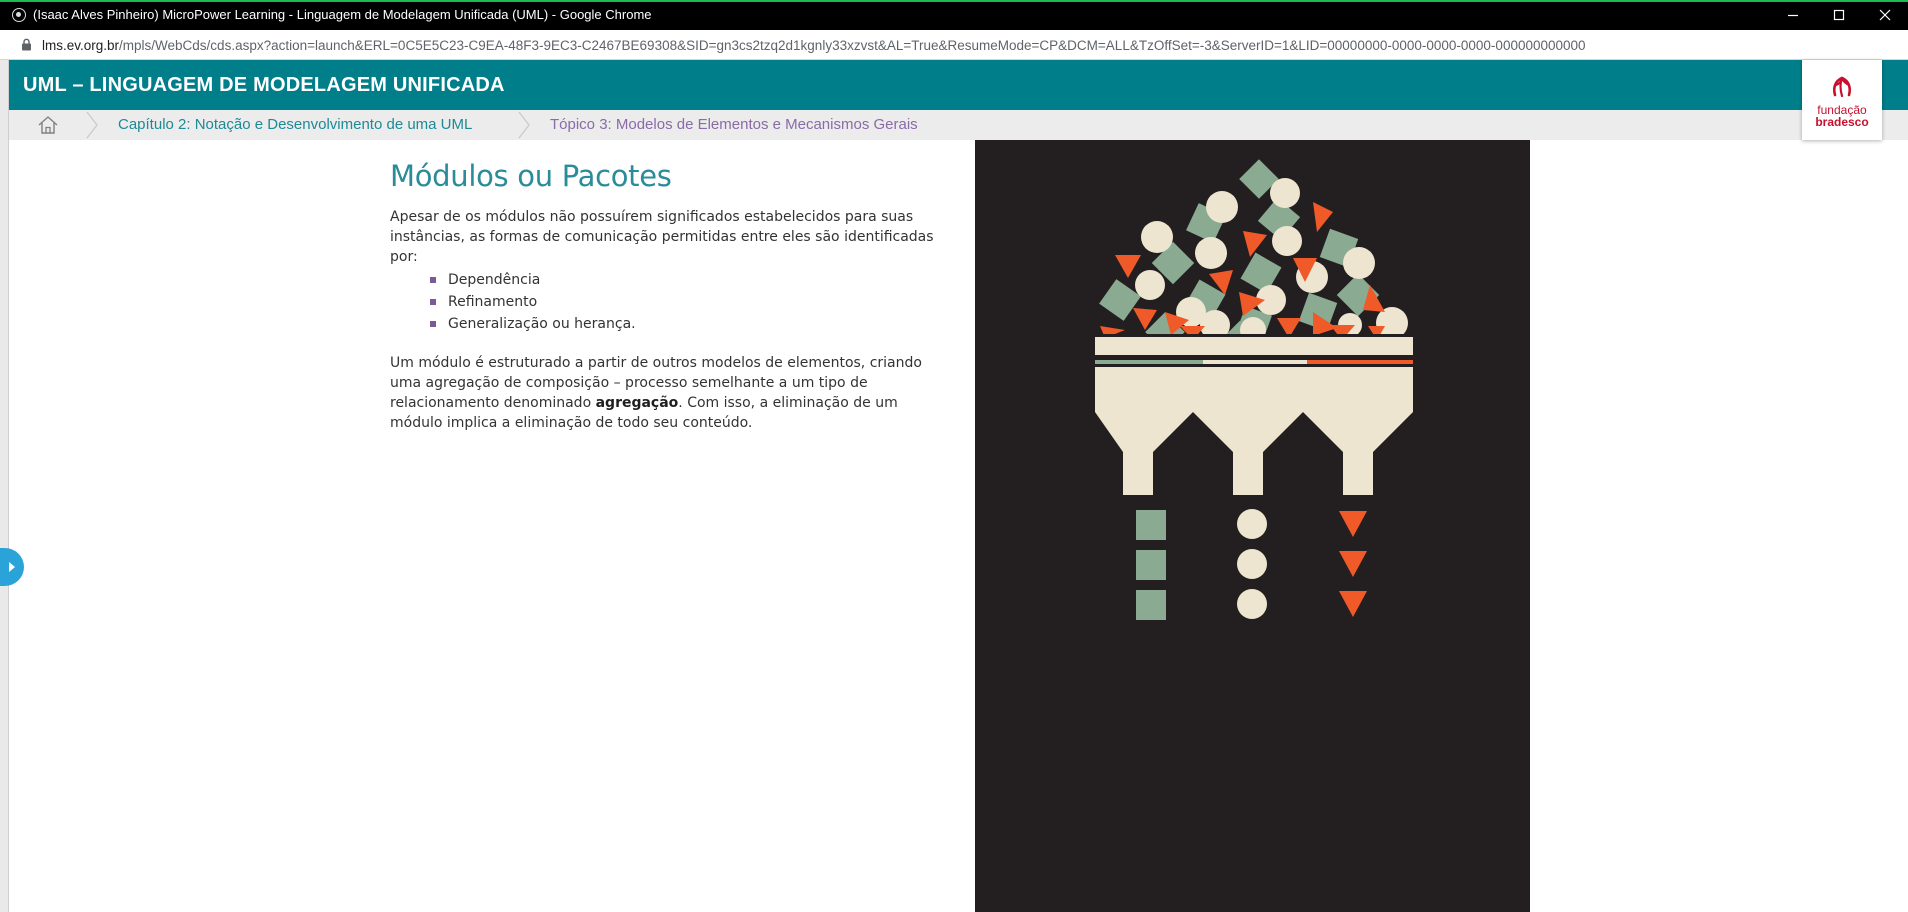 The image size is (1908, 912). Describe the element at coordinates (690, 324) in the screenshot. I see `list-item: Generalização ou herança.` at that location.